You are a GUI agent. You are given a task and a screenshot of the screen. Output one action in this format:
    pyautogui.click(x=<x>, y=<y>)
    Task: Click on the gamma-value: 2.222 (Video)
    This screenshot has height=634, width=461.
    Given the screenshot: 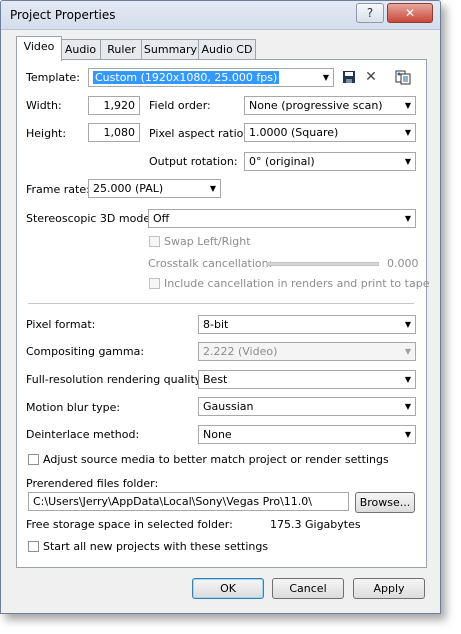 What is the action you would take?
    pyautogui.click(x=240, y=351)
    